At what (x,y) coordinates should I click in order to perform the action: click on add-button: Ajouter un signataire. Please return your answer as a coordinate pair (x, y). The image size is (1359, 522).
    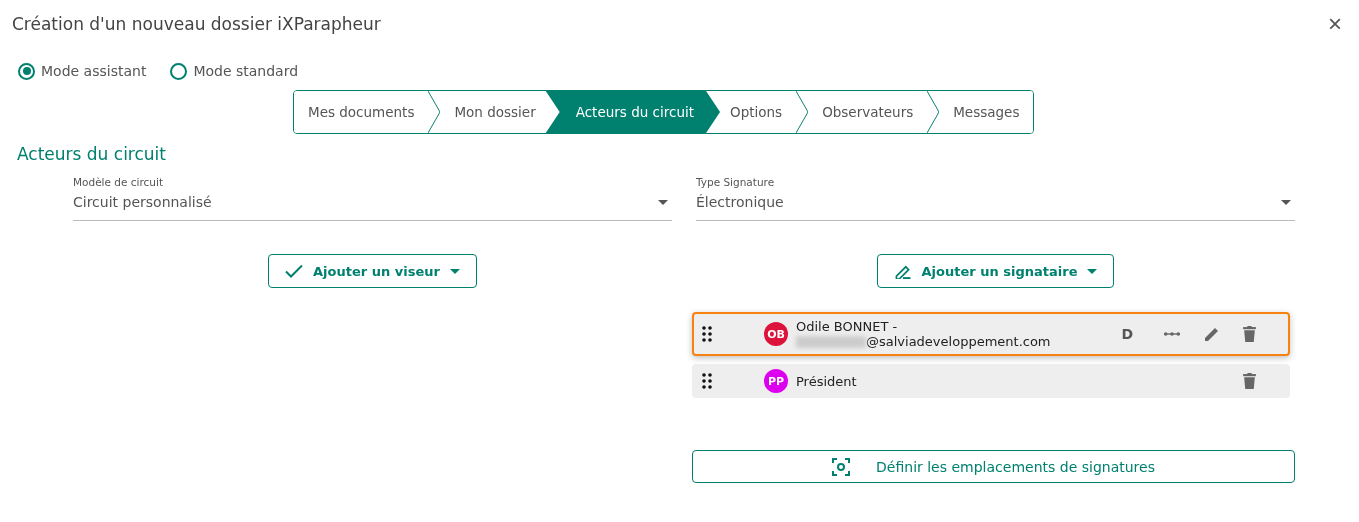
    Looking at the image, I should click on (995, 271).